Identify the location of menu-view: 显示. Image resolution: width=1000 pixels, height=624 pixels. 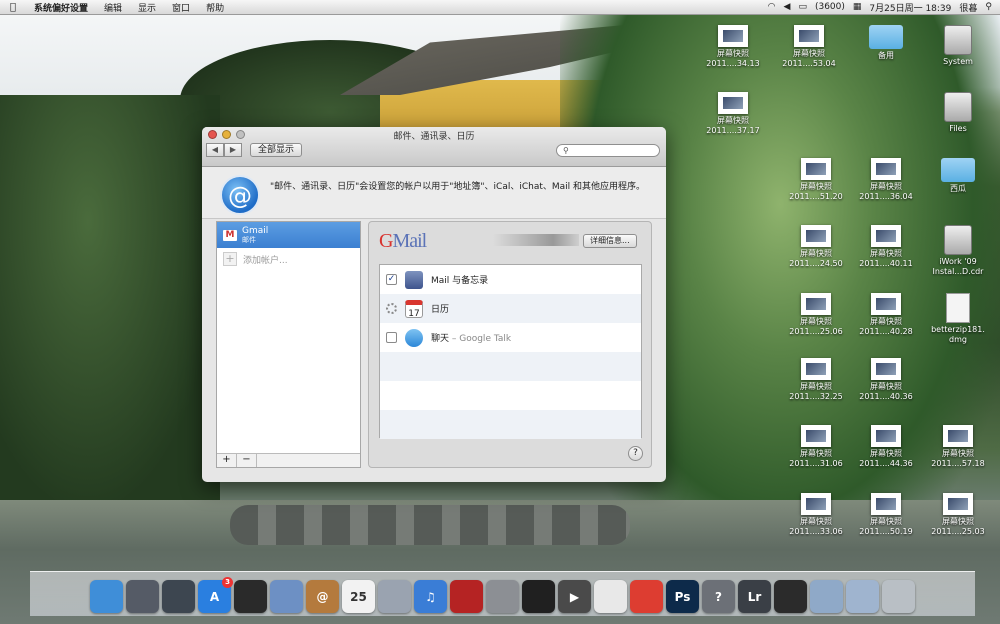
(147, 7).